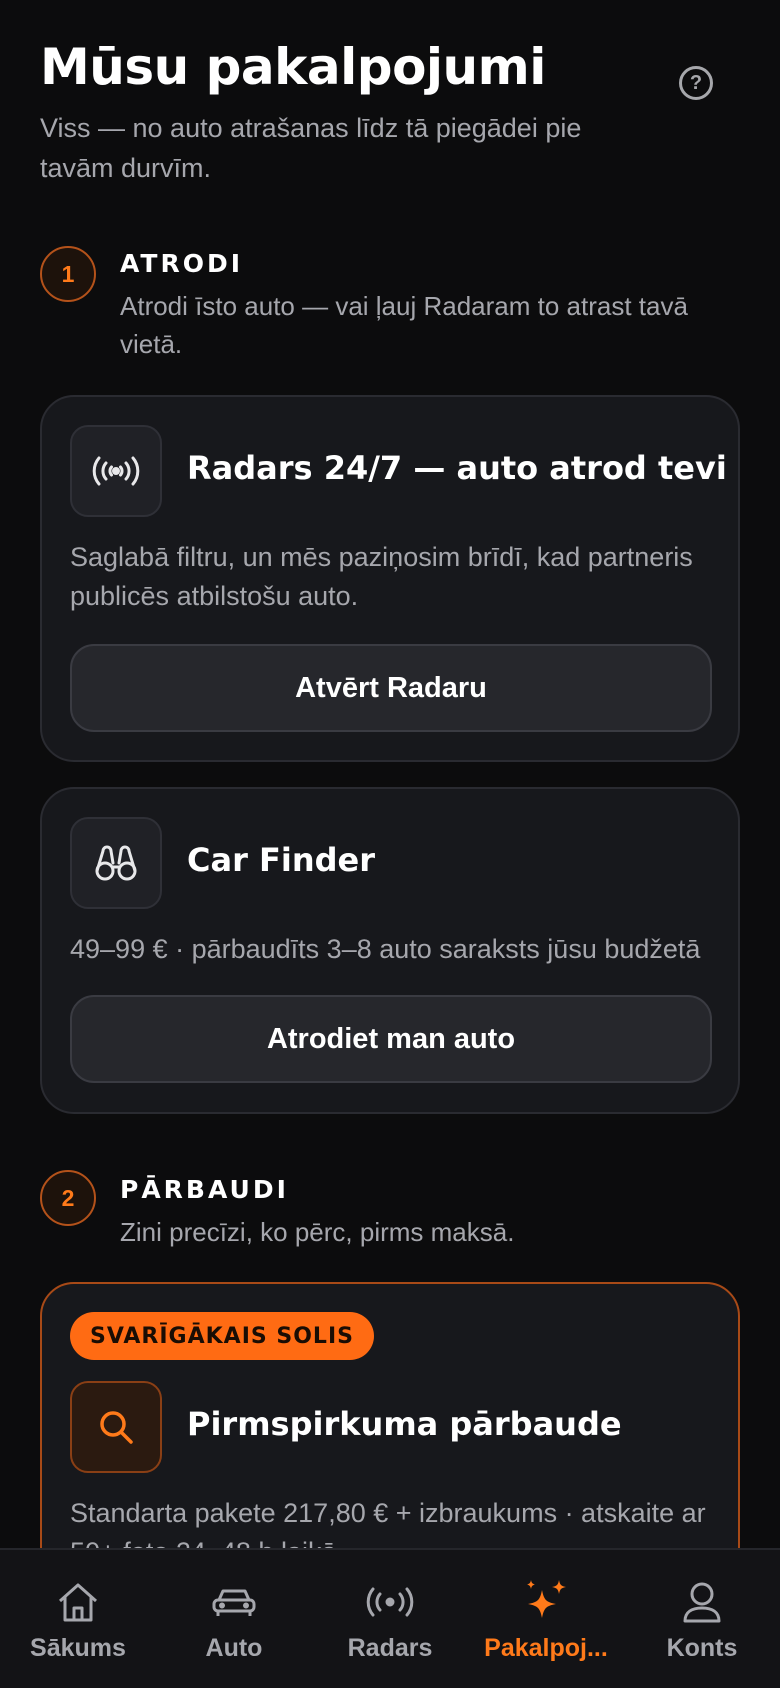 This screenshot has height=1688, width=780. What do you see at coordinates (204, 1189) in the screenshot?
I see `step-title: PĀRBAUDI` at bounding box center [204, 1189].